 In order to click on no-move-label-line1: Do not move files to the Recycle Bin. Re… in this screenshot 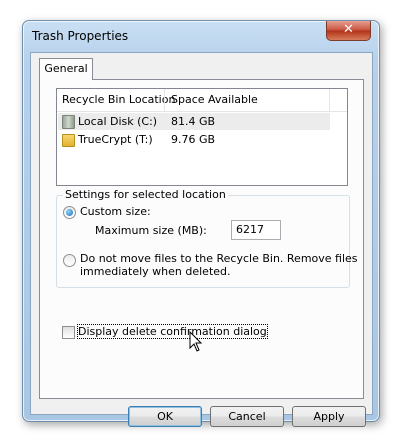, I will do `click(219, 258)`.